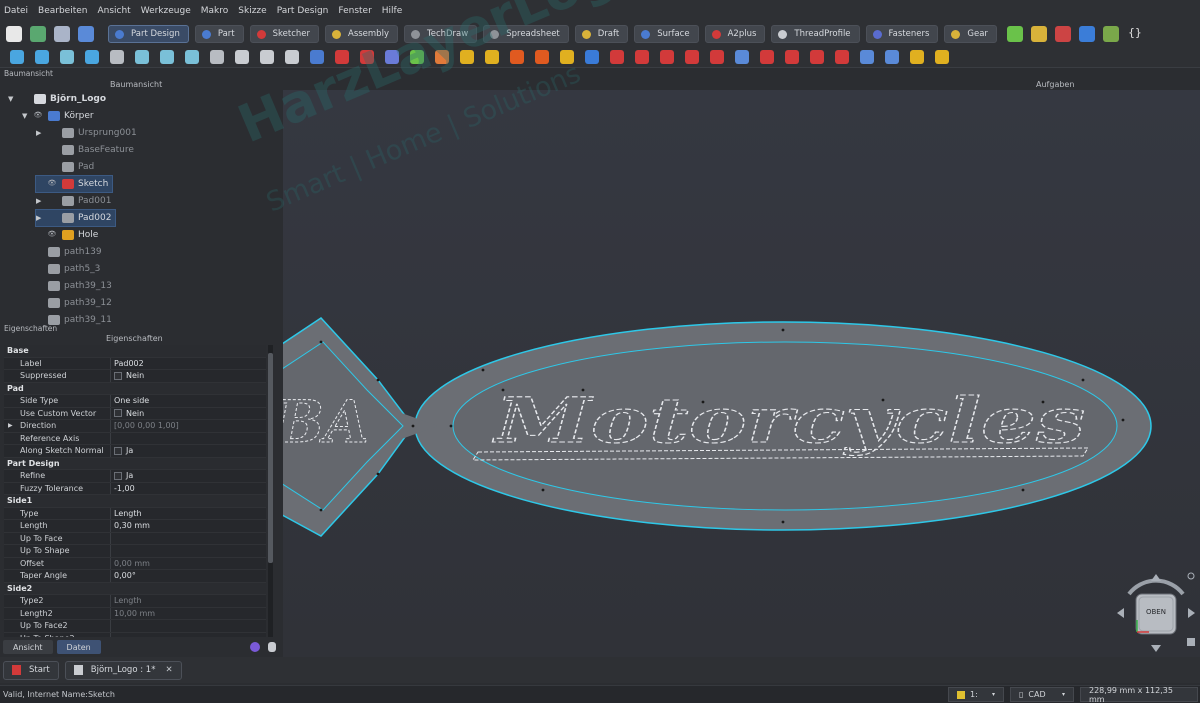 The image size is (1200, 703). What do you see at coordinates (817, 56) in the screenshot?
I see `draft-feature-icon` at bounding box center [817, 56].